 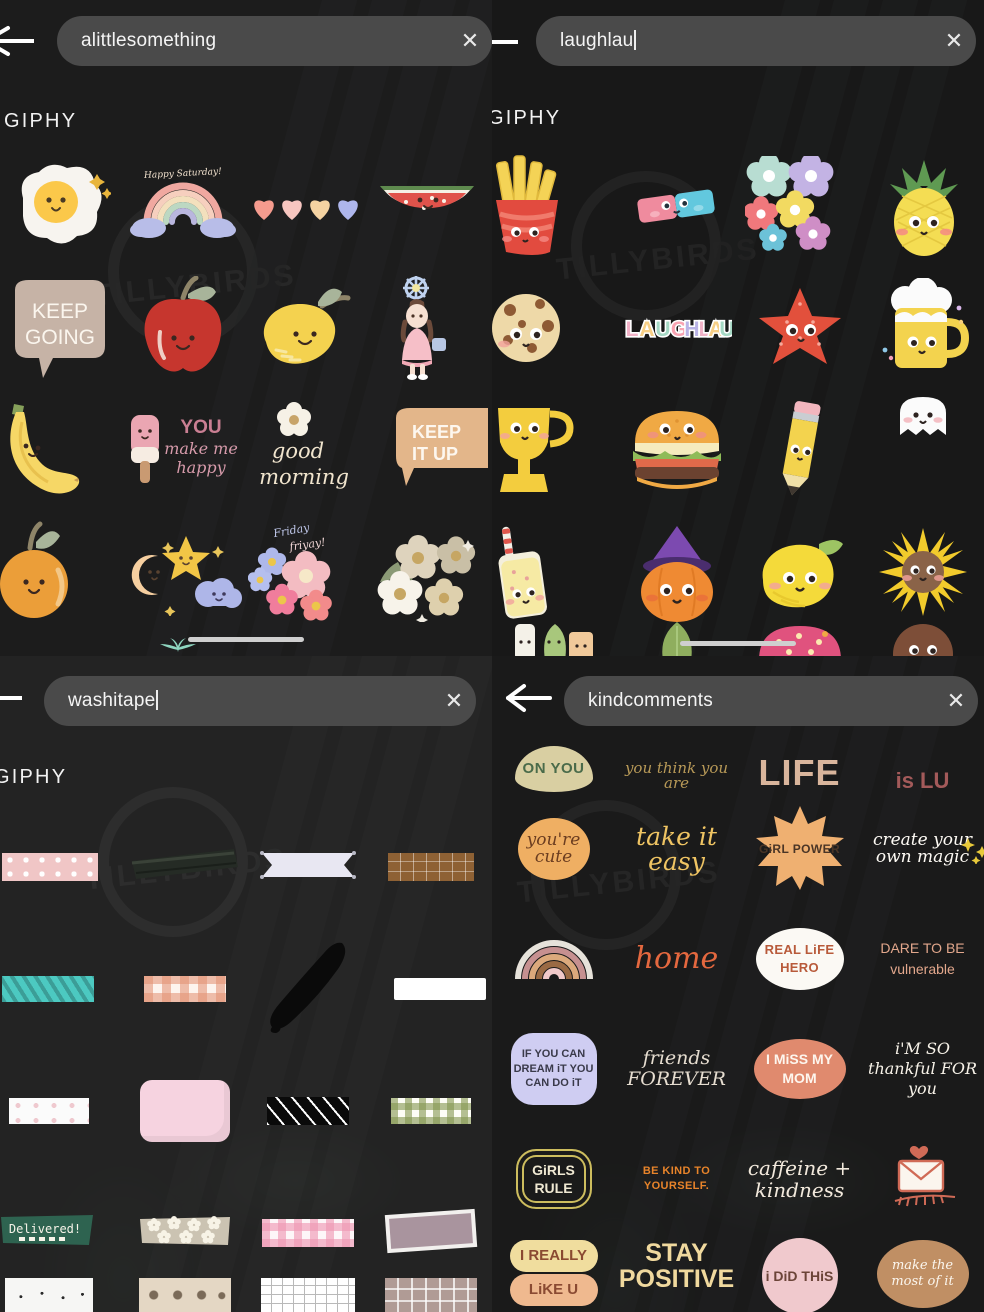 I want to click on friday-friyay-flowers-sticker: Friday friyay!, so click(x=305, y=572).